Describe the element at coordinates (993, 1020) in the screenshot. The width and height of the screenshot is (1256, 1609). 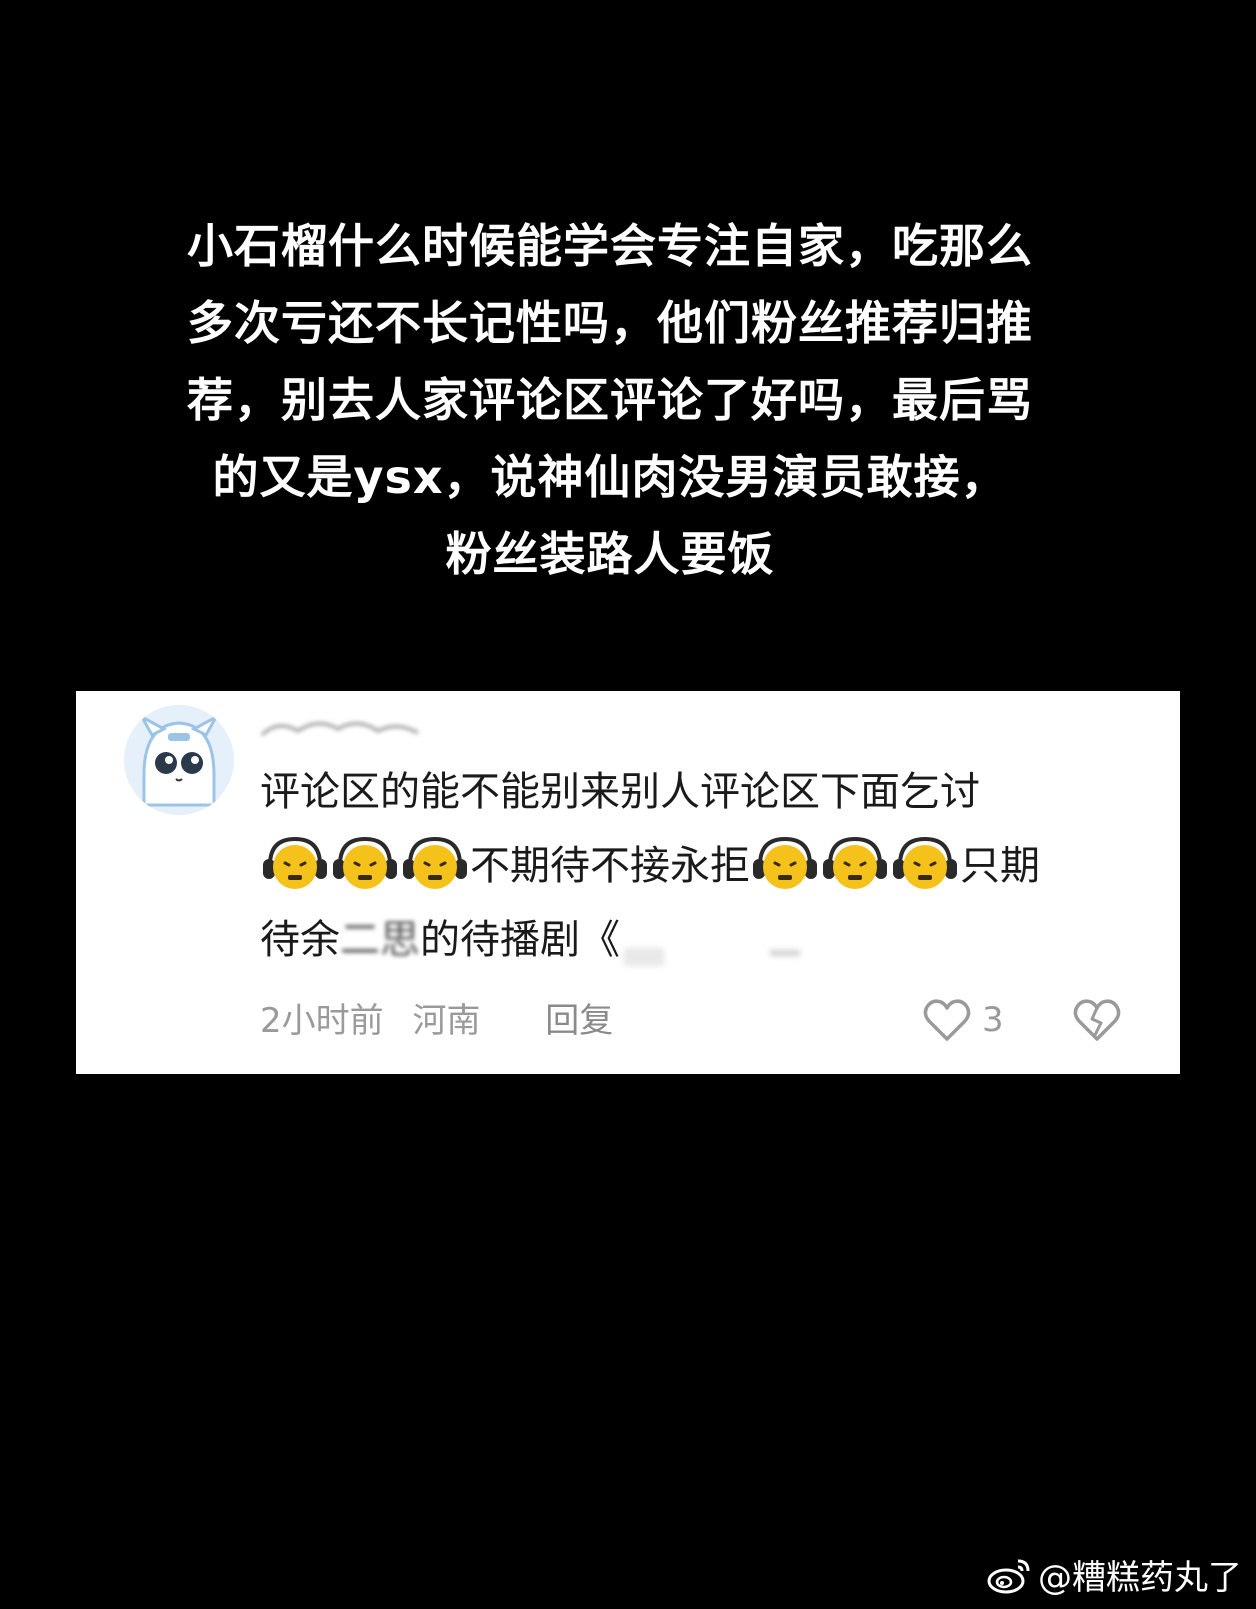
I see `like-count: 3` at that location.